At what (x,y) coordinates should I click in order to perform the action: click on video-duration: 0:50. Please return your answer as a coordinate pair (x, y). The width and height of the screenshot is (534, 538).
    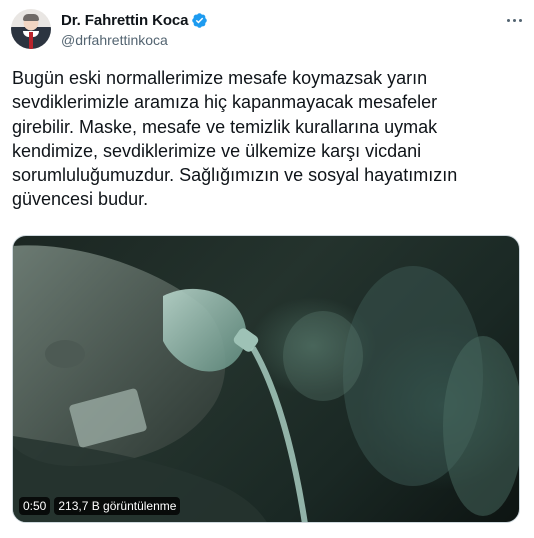
    Looking at the image, I should click on (35, 506).